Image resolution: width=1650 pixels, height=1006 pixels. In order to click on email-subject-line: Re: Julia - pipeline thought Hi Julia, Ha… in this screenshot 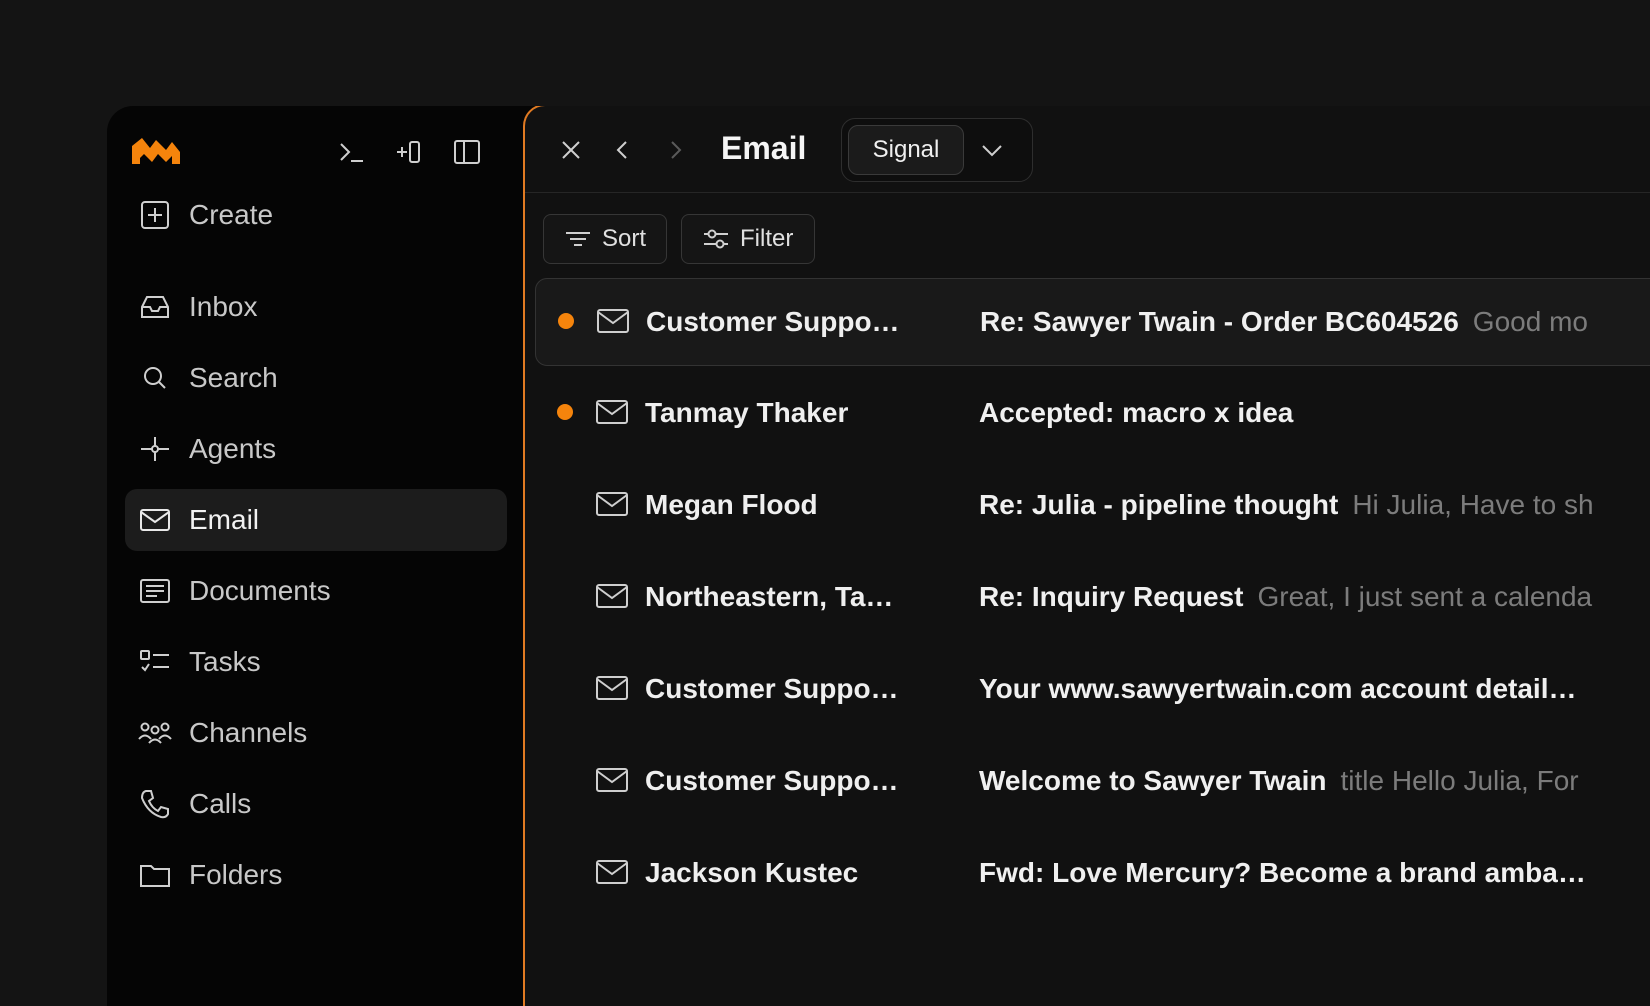, I will do `click(1286, 505)`.